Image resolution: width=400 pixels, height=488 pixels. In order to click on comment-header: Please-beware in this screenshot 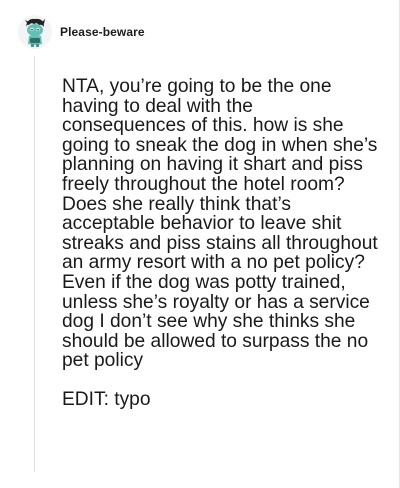, I will do `click(81, 32)`.